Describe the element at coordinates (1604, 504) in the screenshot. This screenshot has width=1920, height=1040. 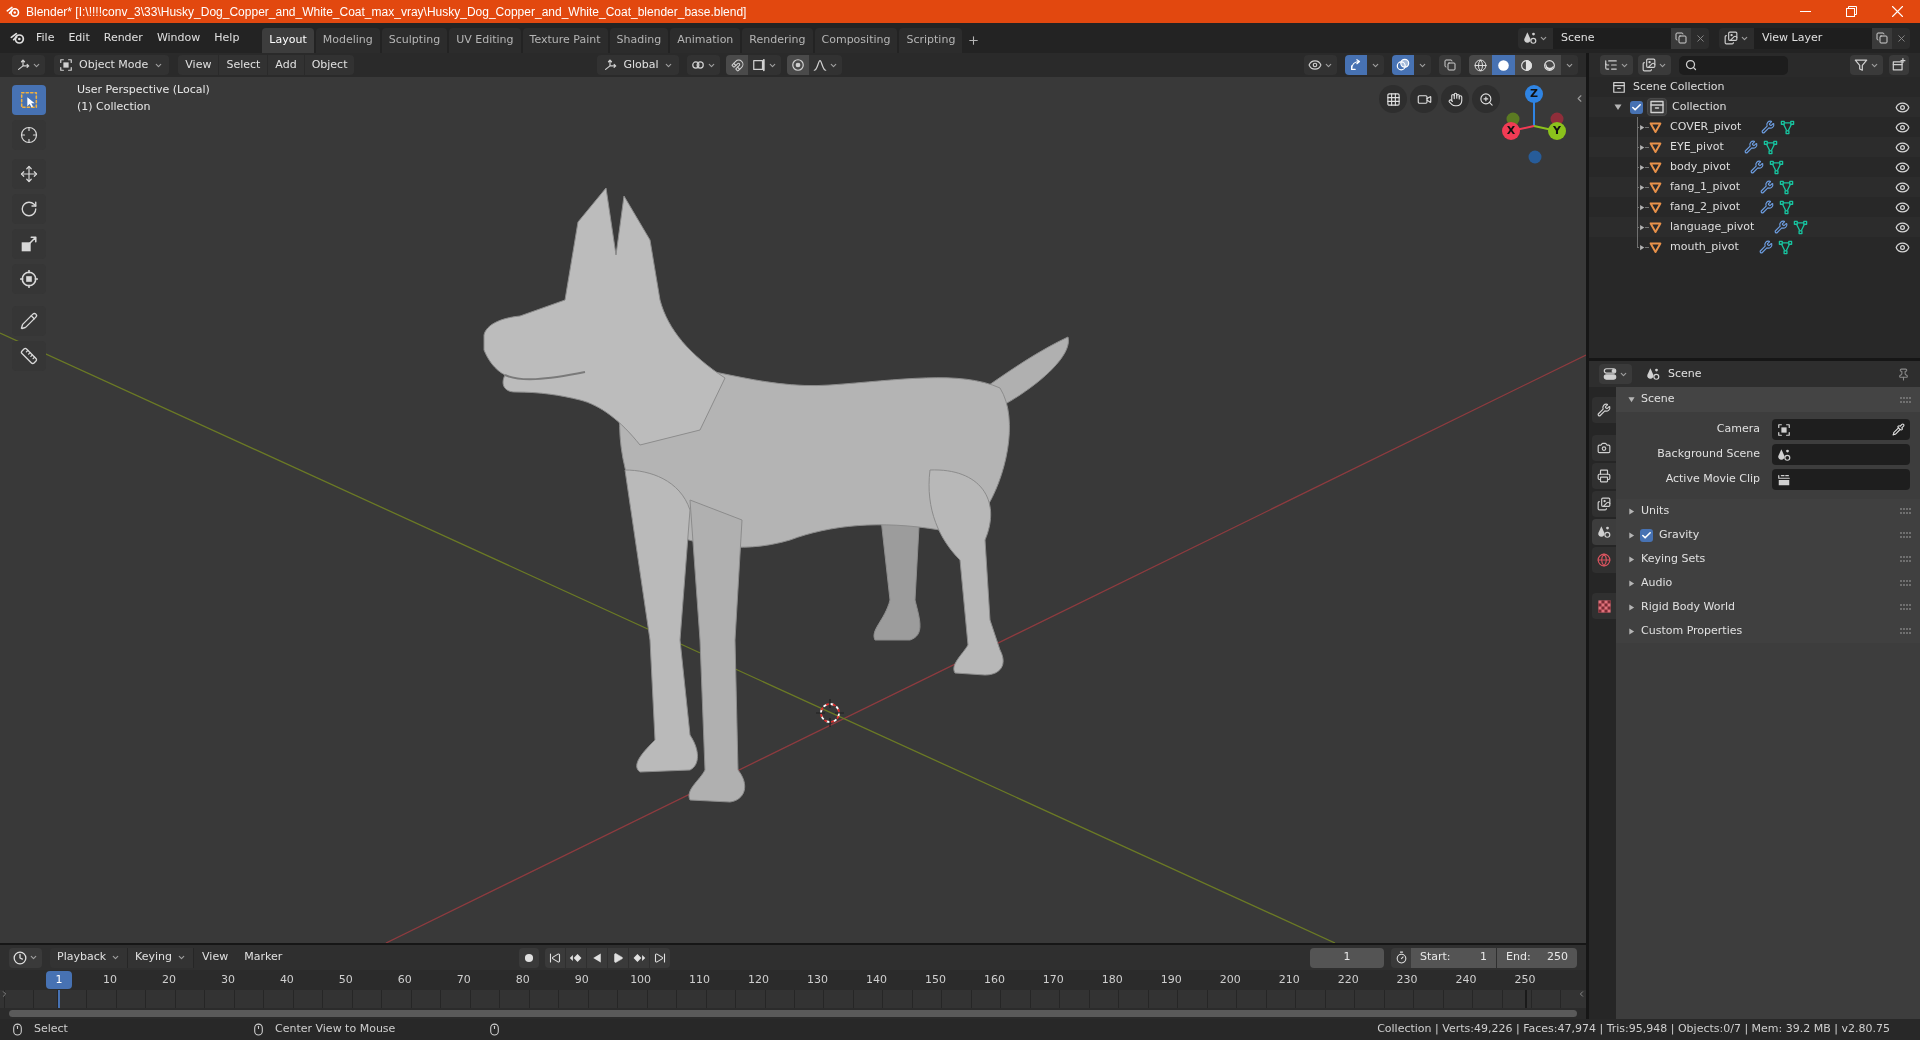
I see `view-layer-tab` at that location.